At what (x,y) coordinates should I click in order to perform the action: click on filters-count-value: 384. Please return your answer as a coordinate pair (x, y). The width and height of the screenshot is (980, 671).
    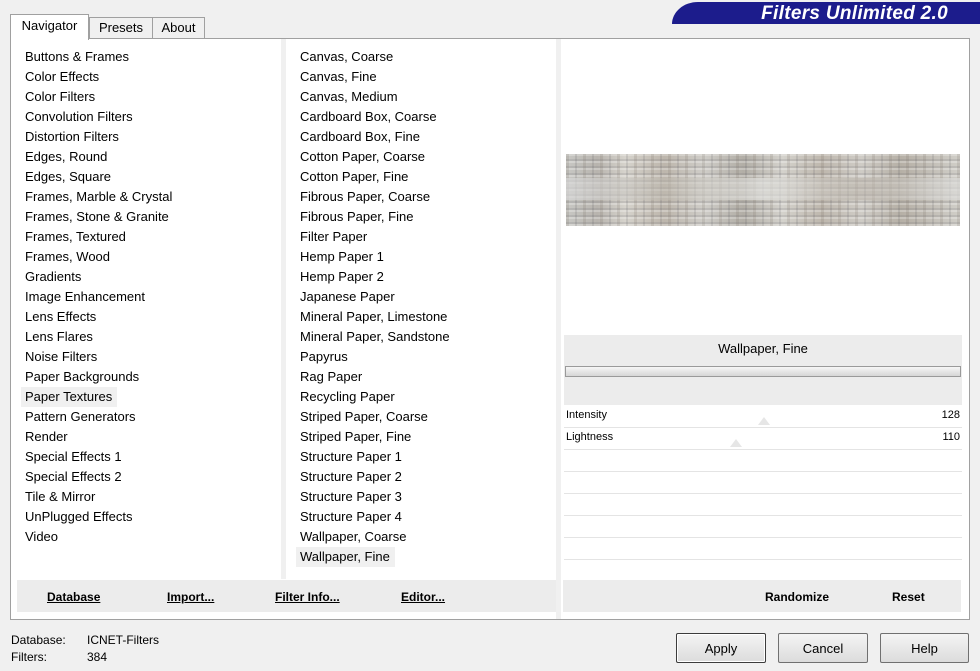
    Looking at the image, I should click on (97, 657).